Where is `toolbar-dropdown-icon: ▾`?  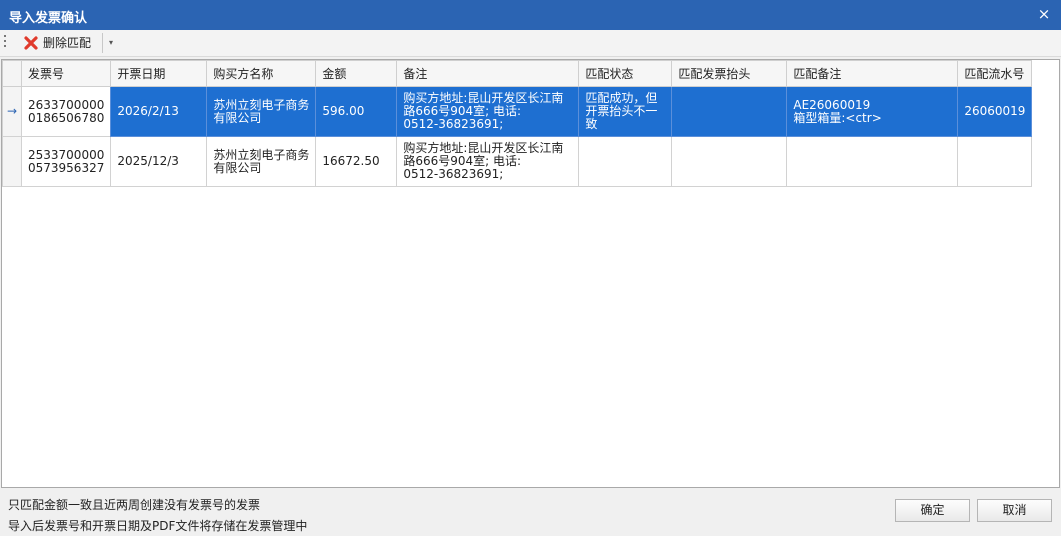
toolbar-dropdown-icon: ▾ is located at coordinates (111, 43).